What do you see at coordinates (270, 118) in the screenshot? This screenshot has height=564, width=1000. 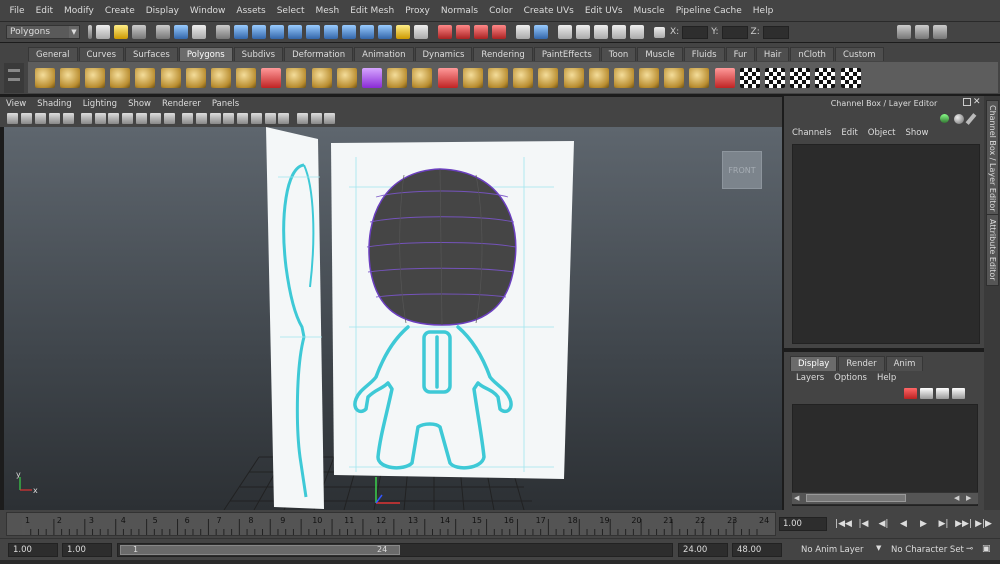 I see `xray-icon` at bounding box center [270, 118].